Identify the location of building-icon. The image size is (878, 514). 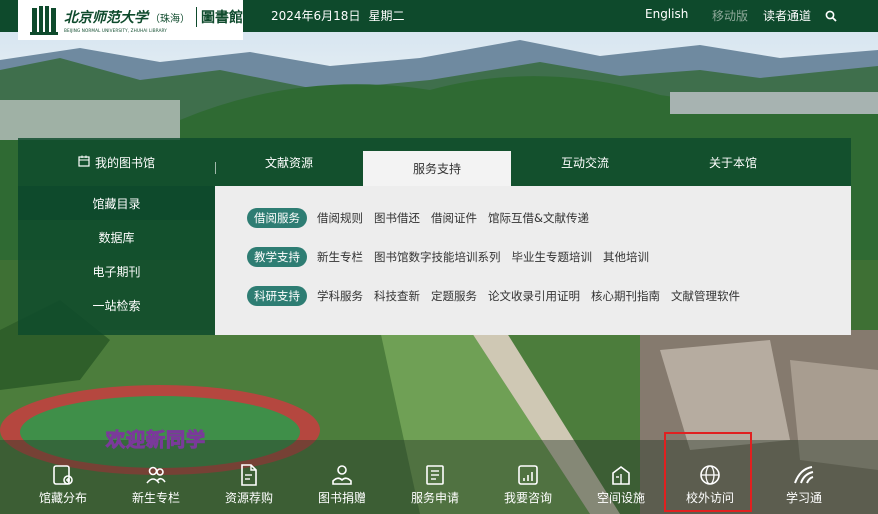
(621, 475).